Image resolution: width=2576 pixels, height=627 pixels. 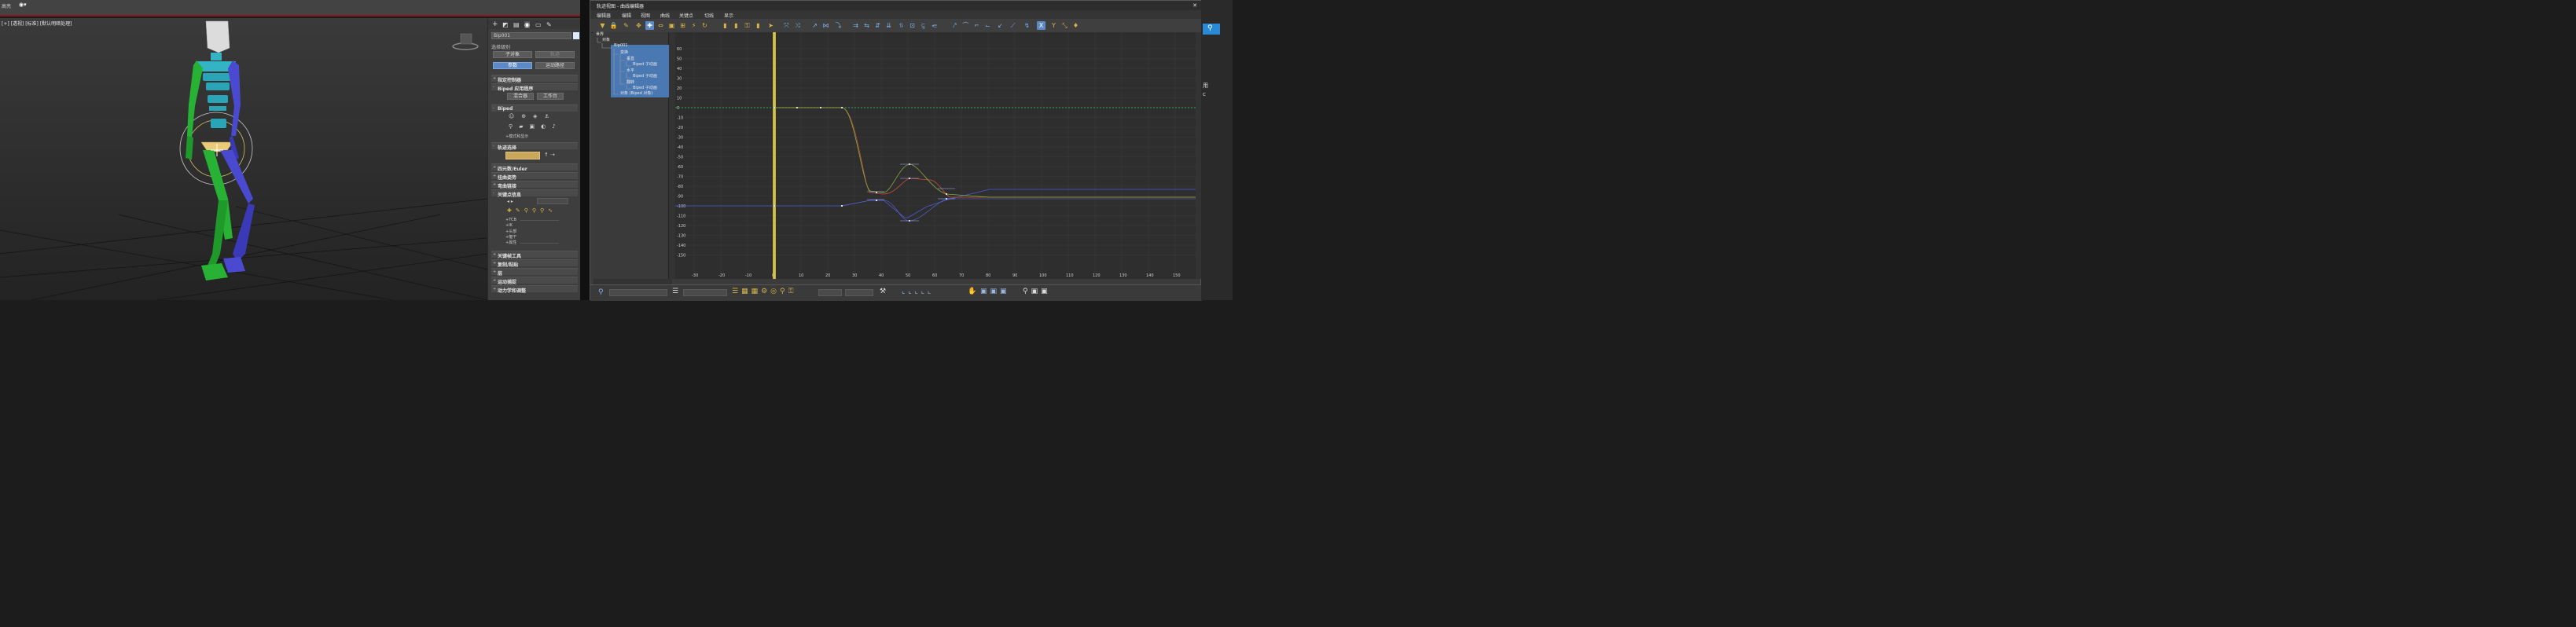 What do you see at coordinates (505, 24) in the screenshot?
I see `modify-tab-icon: ◩` at bounding box center [505, 24].